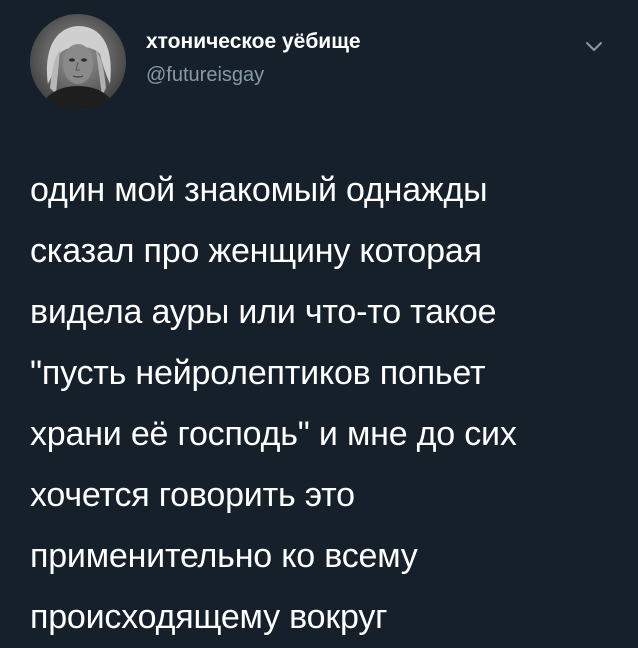 This screenshot has width=638, height=648. I want to click on tweet-text-line: сказал про женщину которая, so click(256, 251).